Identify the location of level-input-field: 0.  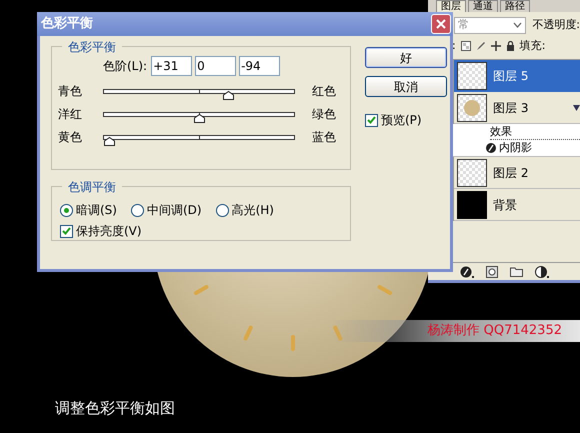
(215, 66).